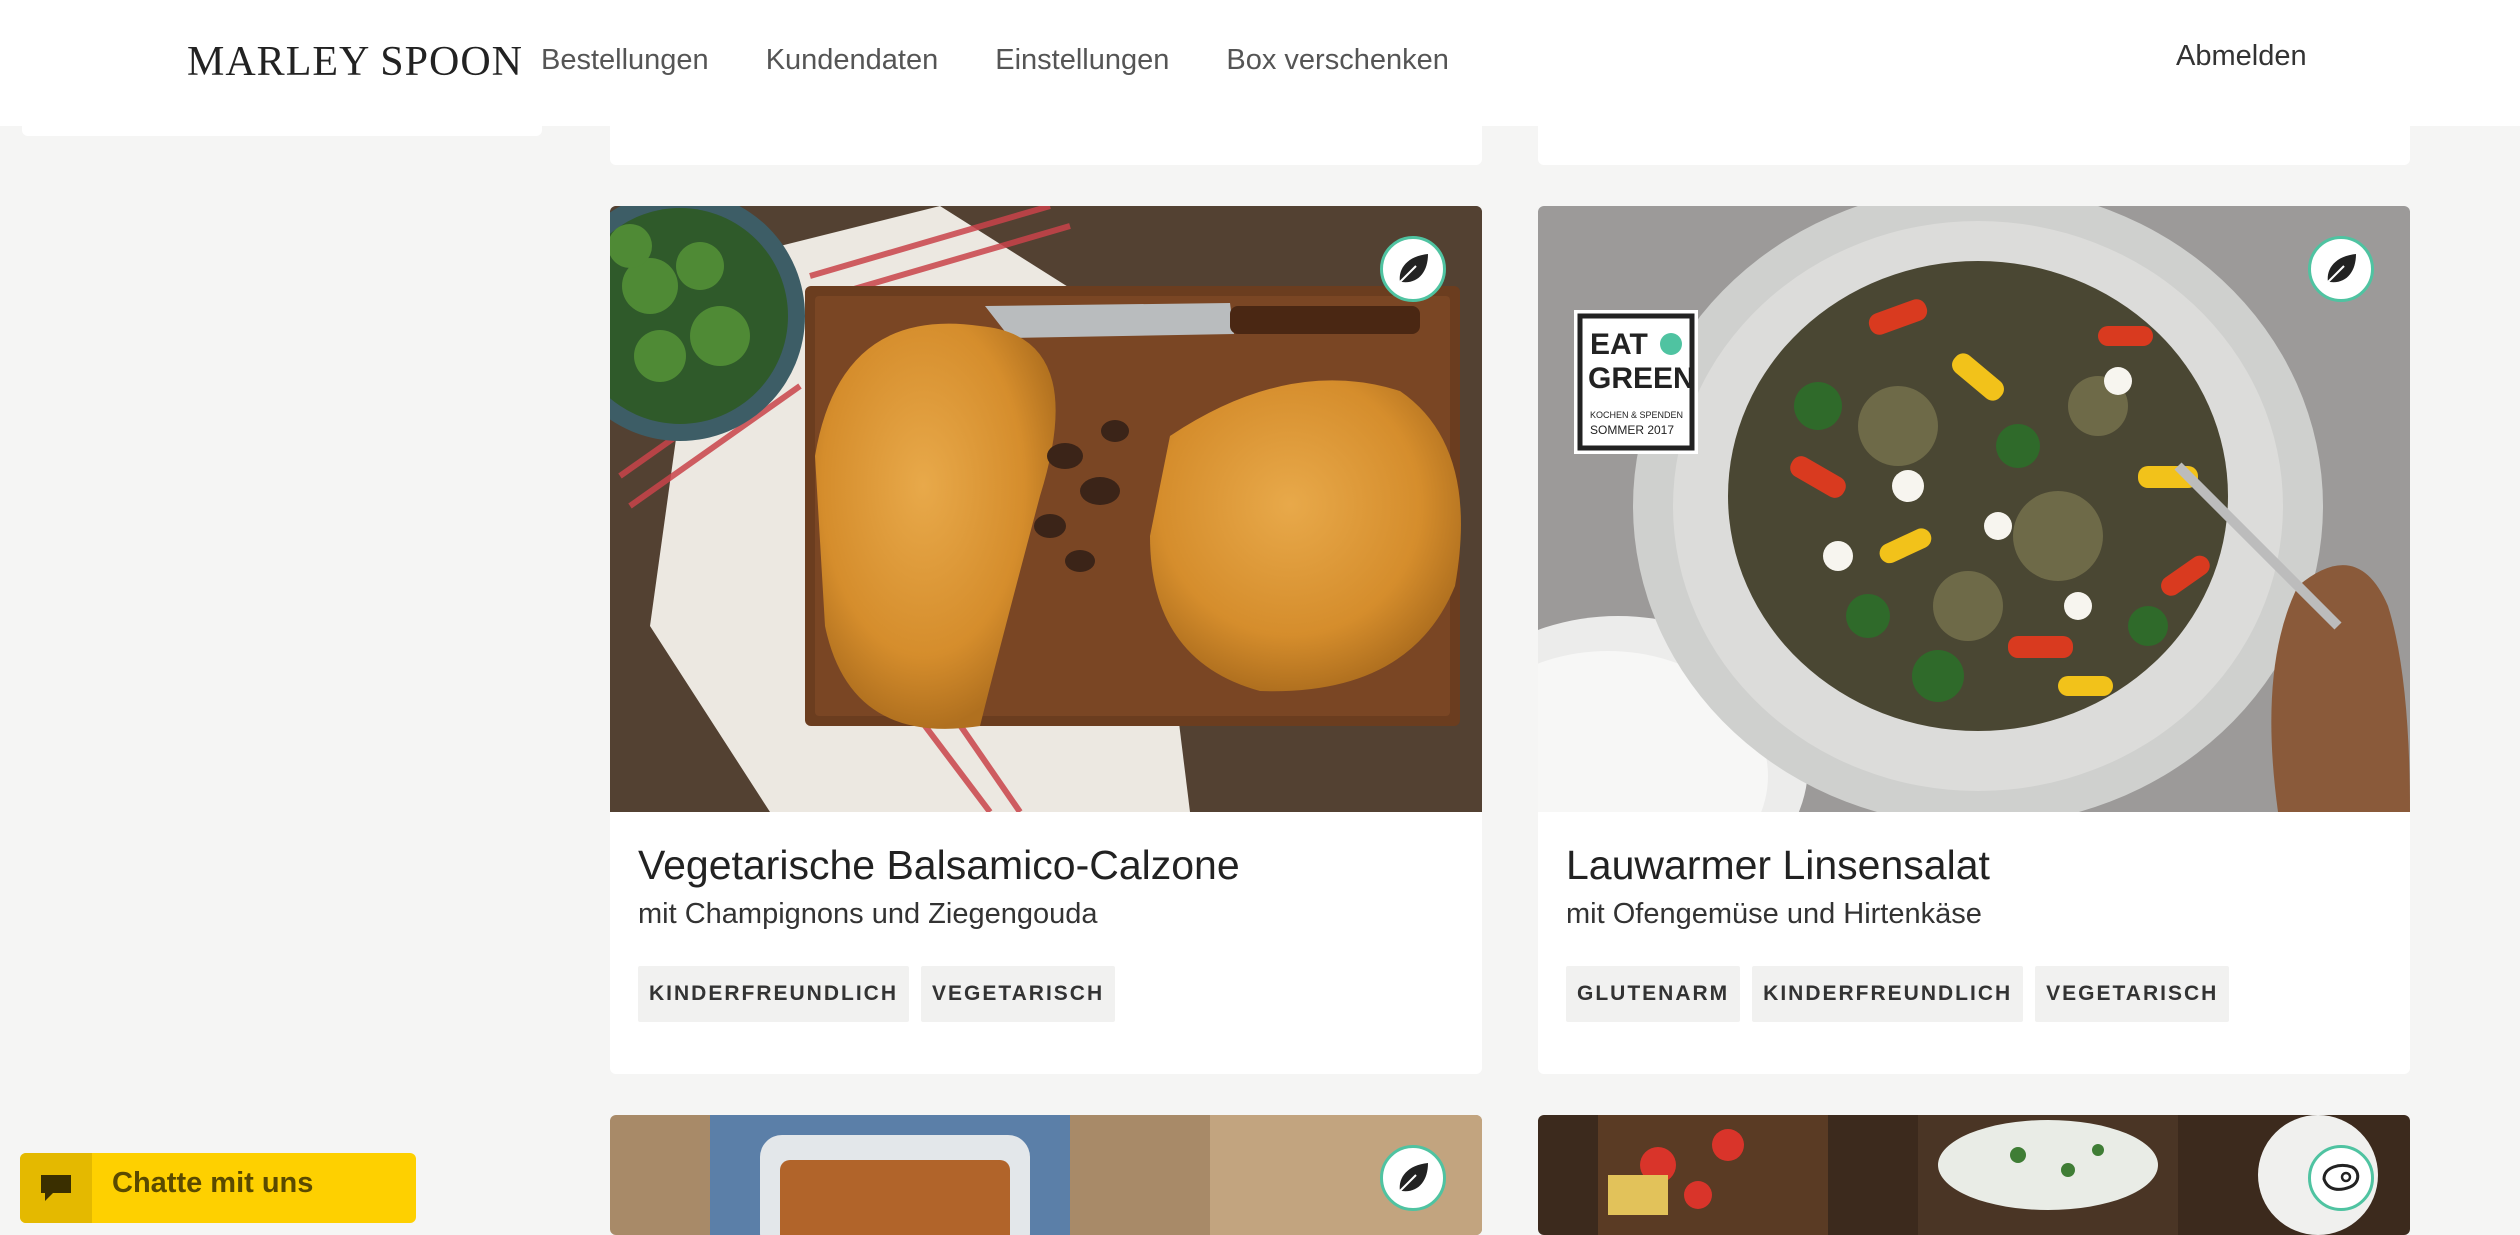 The width and height of the screenshot is (2520, 1235). I want to click on recipe-image-lasagne, so click(1046, 1175).